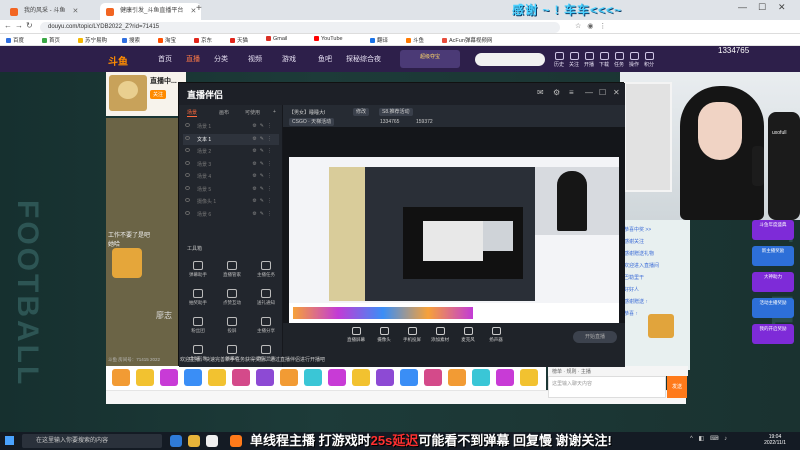 The height and width of the screenshot is (450, 800). I want to click on douyu-app-icon, so click(236, 441).